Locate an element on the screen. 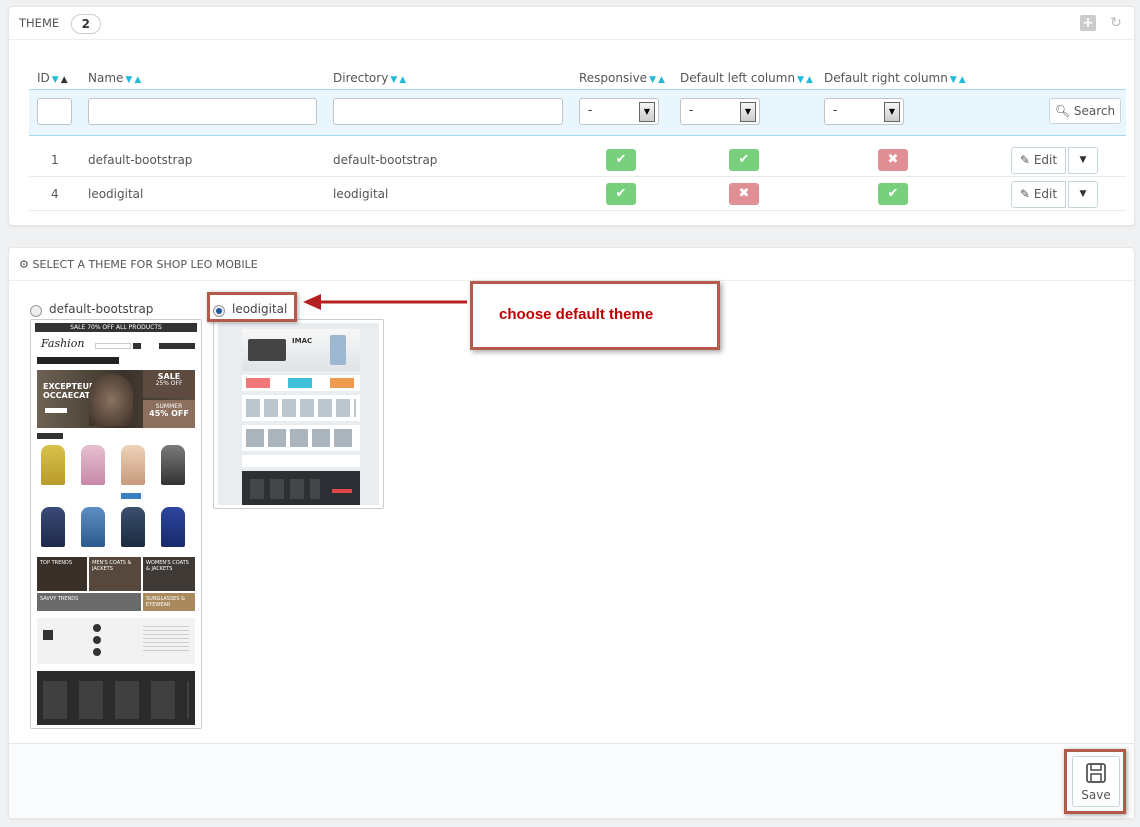 Image resolution: width=1140 pixels, height=827 pixels. annotation-callout: choose default theme is located at coordinates (595, 315).